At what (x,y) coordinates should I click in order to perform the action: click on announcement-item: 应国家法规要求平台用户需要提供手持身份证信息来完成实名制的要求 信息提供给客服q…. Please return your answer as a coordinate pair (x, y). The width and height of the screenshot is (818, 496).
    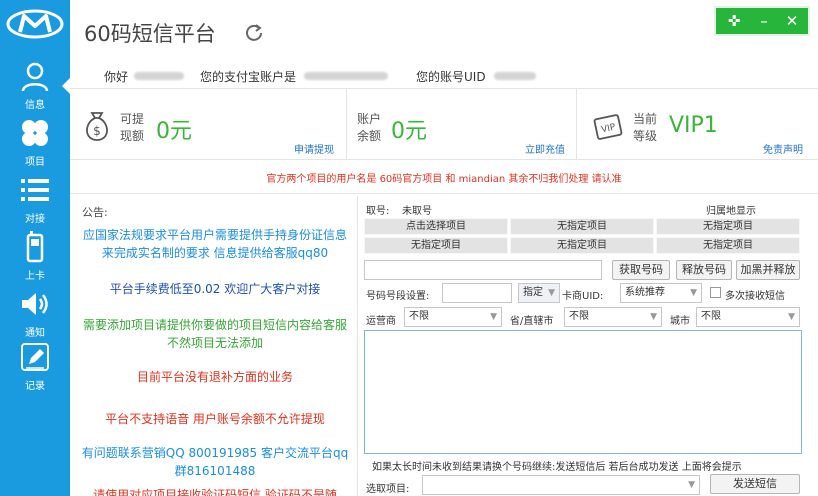
    Looking at the image, I should click on (214, 244).